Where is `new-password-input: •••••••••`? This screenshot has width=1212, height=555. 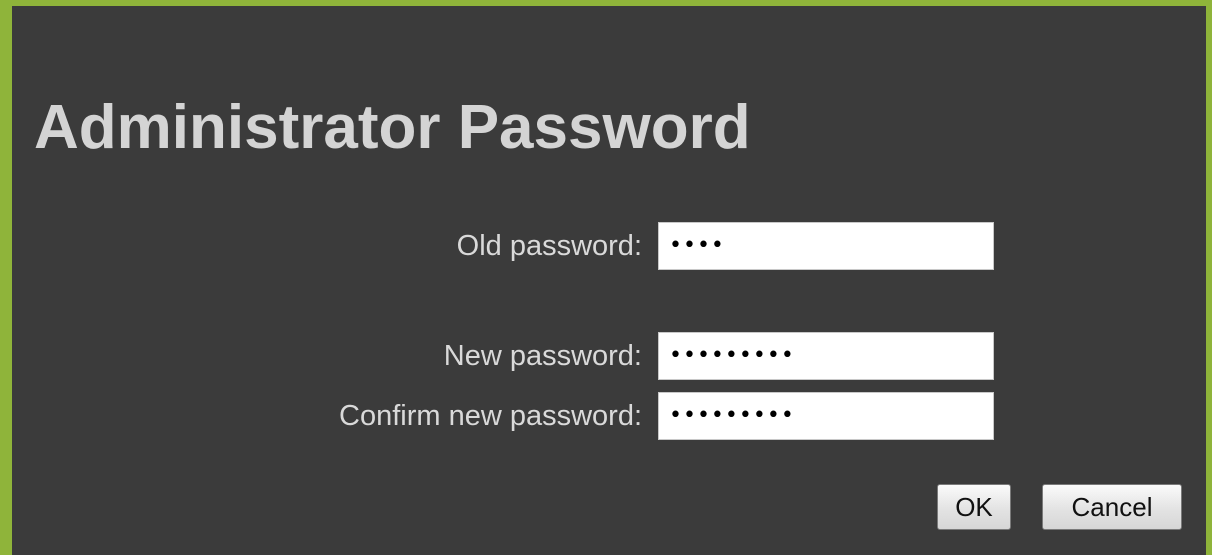 new-password-input: ••••••••• is located at coordinates (826, 356).